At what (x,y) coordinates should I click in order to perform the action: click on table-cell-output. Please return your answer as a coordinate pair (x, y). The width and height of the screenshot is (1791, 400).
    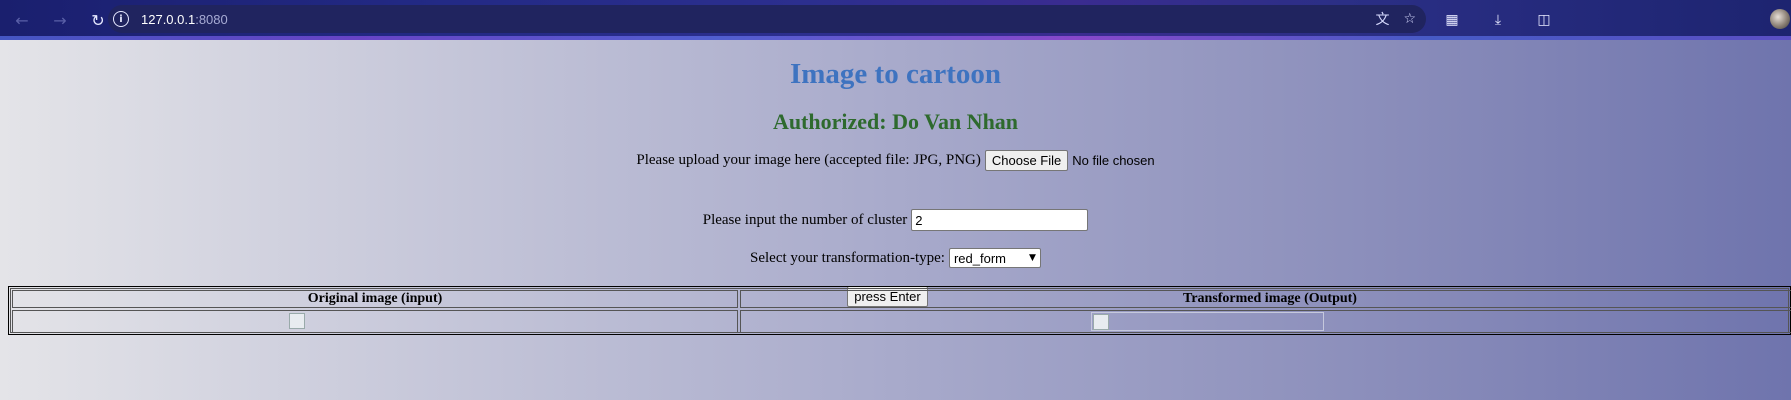
    Looking at the image, I should click on (1265, 321).